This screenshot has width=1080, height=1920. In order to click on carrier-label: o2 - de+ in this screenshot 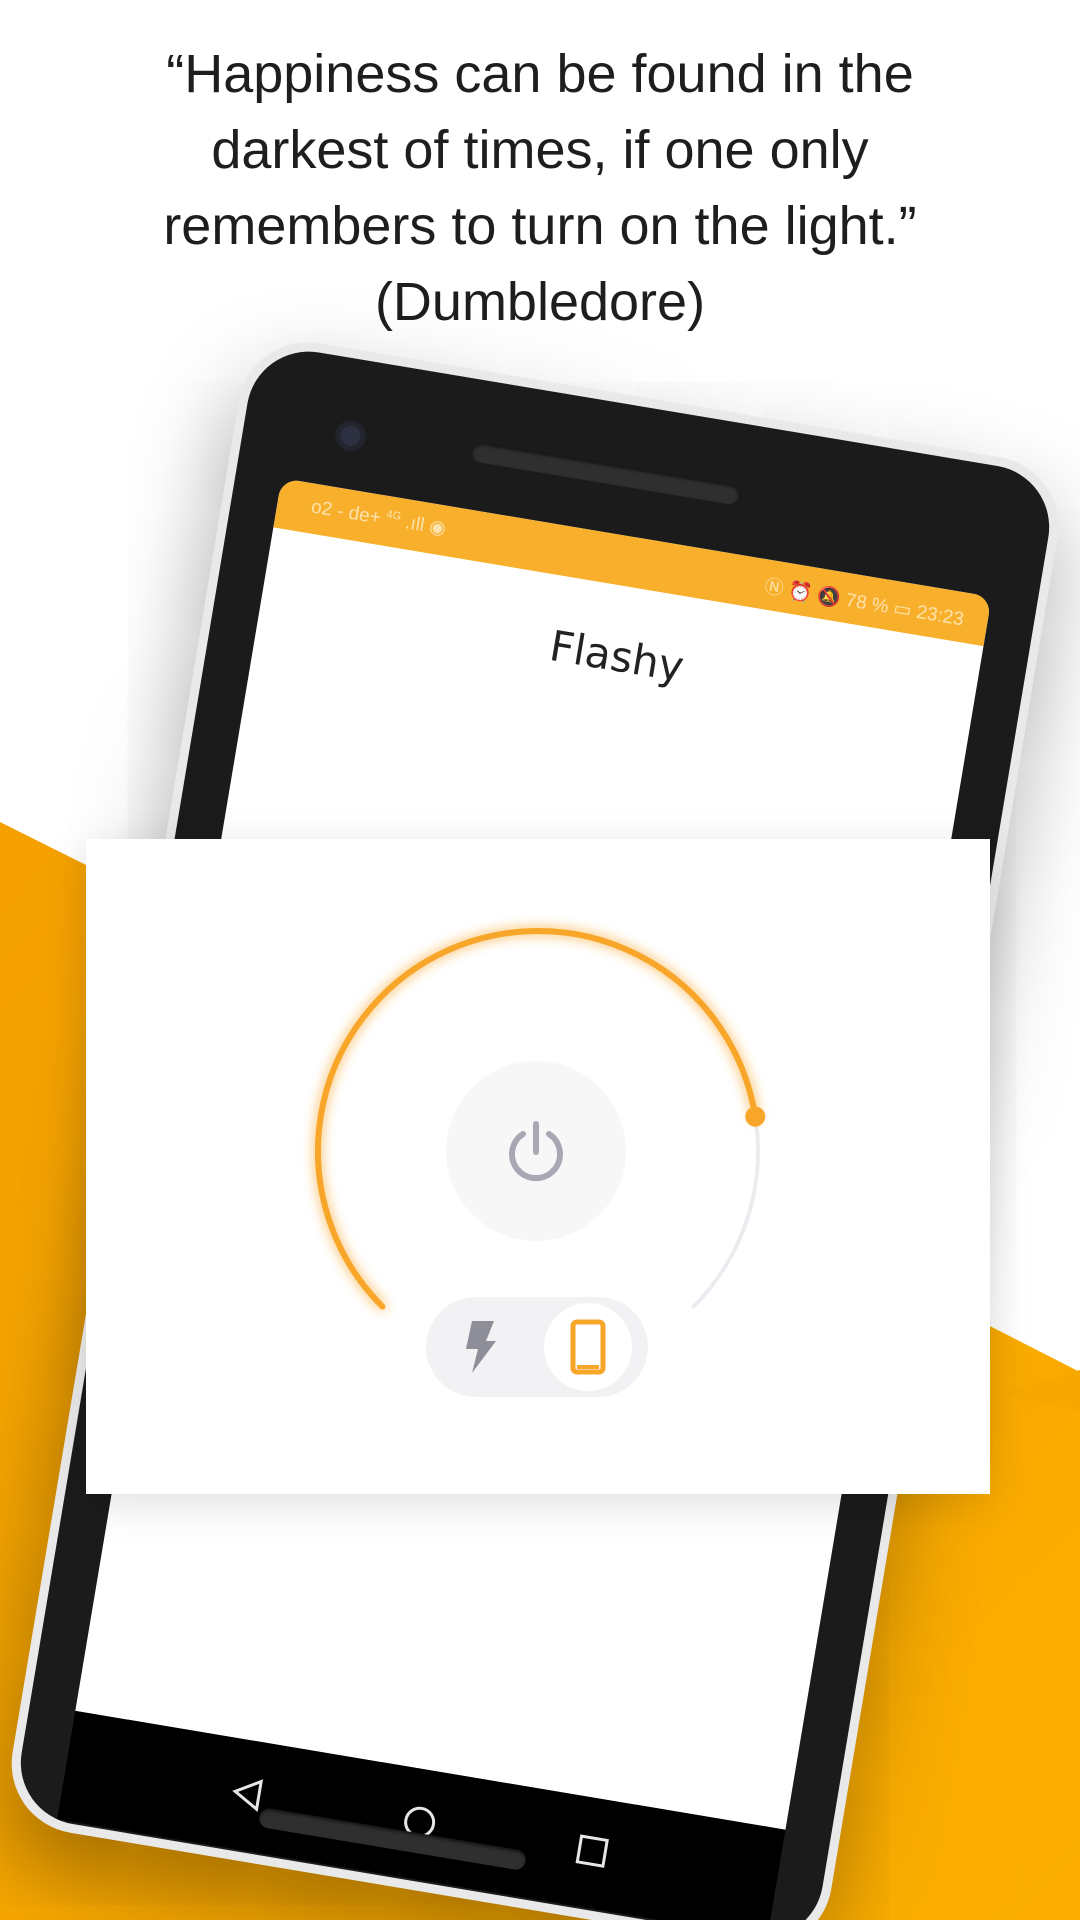, I will do `click(346, 512)`.